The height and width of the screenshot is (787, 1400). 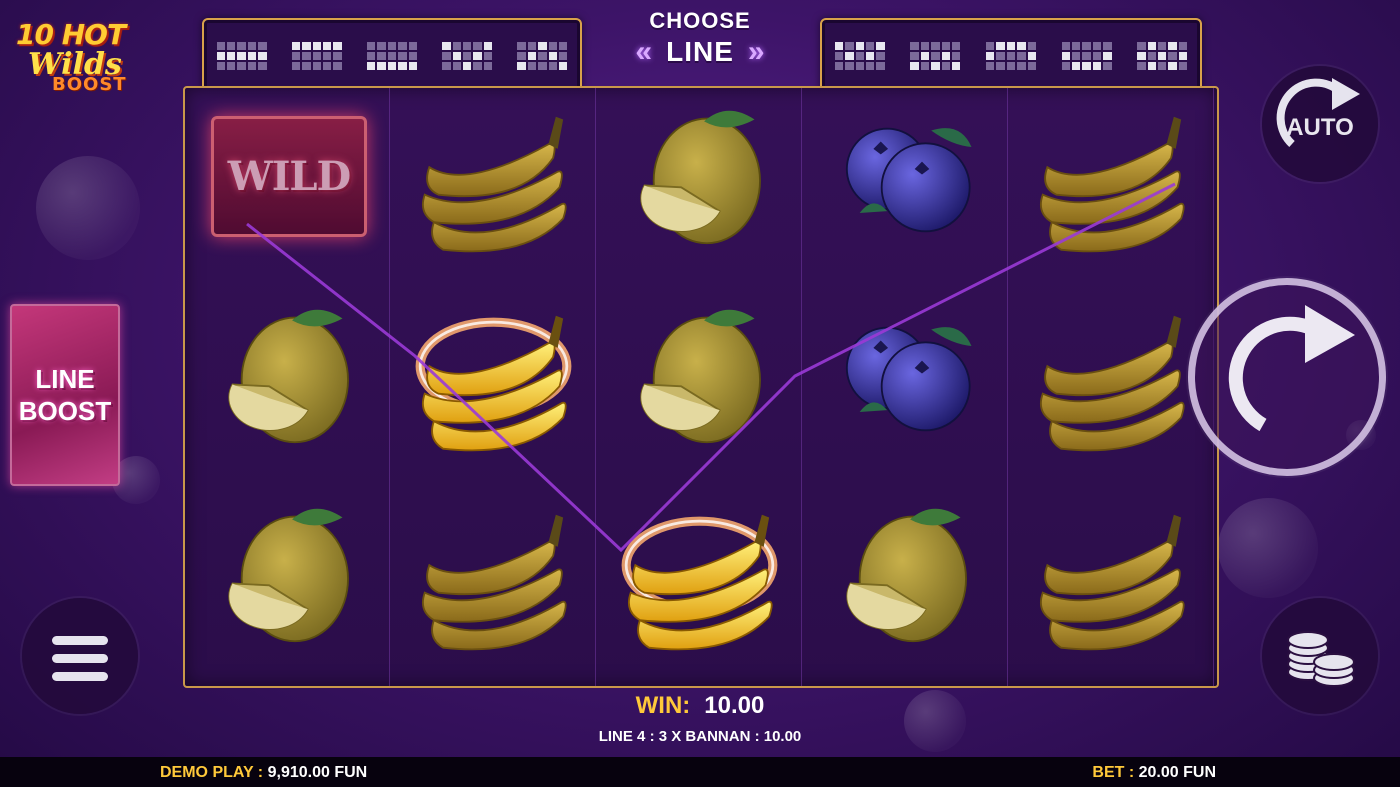 I want to click on prev-line-arrow-icon: «, so click(x=643, y=52).